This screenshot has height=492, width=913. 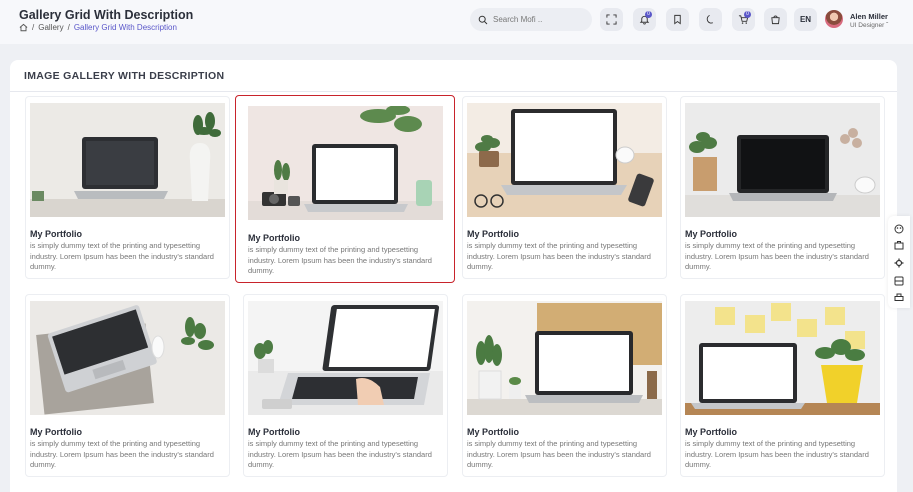 I want to click on palette-icon, so click(x=899, y=229).